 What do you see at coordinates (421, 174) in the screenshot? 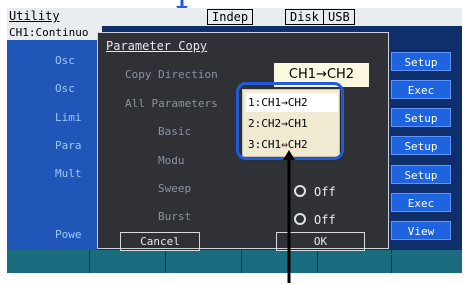
I see `setup-button-4: Setup` at bounding box center [421, 174].